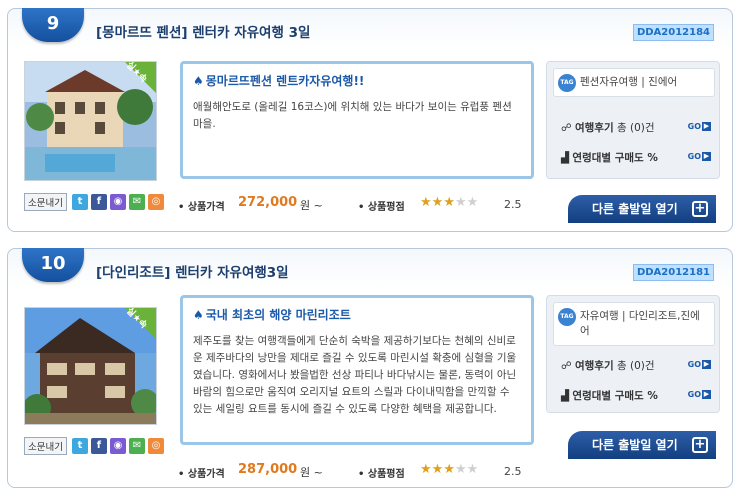 The width and height of the screenshot is (740, 500). Describe the element at coordinates (268, 469) in the screenshot. I see `price-value: 287,000` at that location.